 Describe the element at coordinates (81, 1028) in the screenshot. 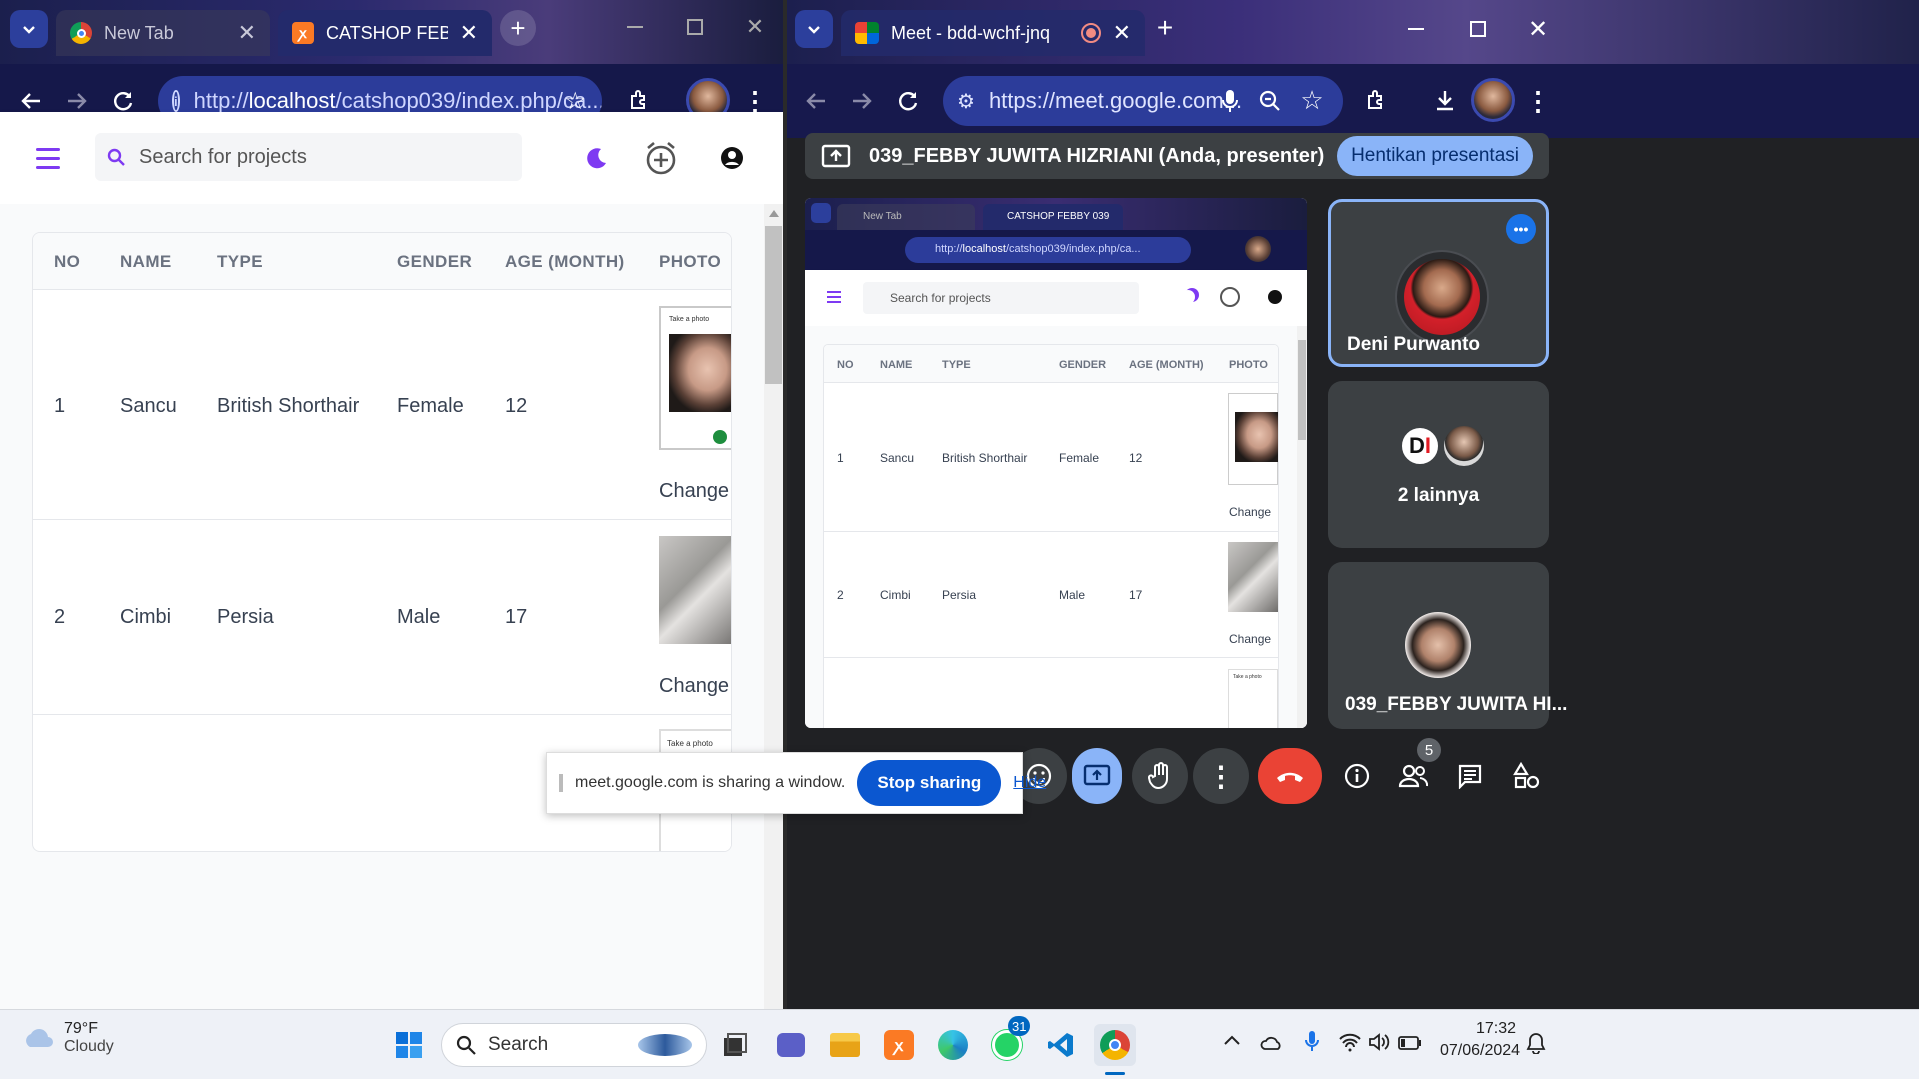

I see `weather-temp: 79°F` at that location.